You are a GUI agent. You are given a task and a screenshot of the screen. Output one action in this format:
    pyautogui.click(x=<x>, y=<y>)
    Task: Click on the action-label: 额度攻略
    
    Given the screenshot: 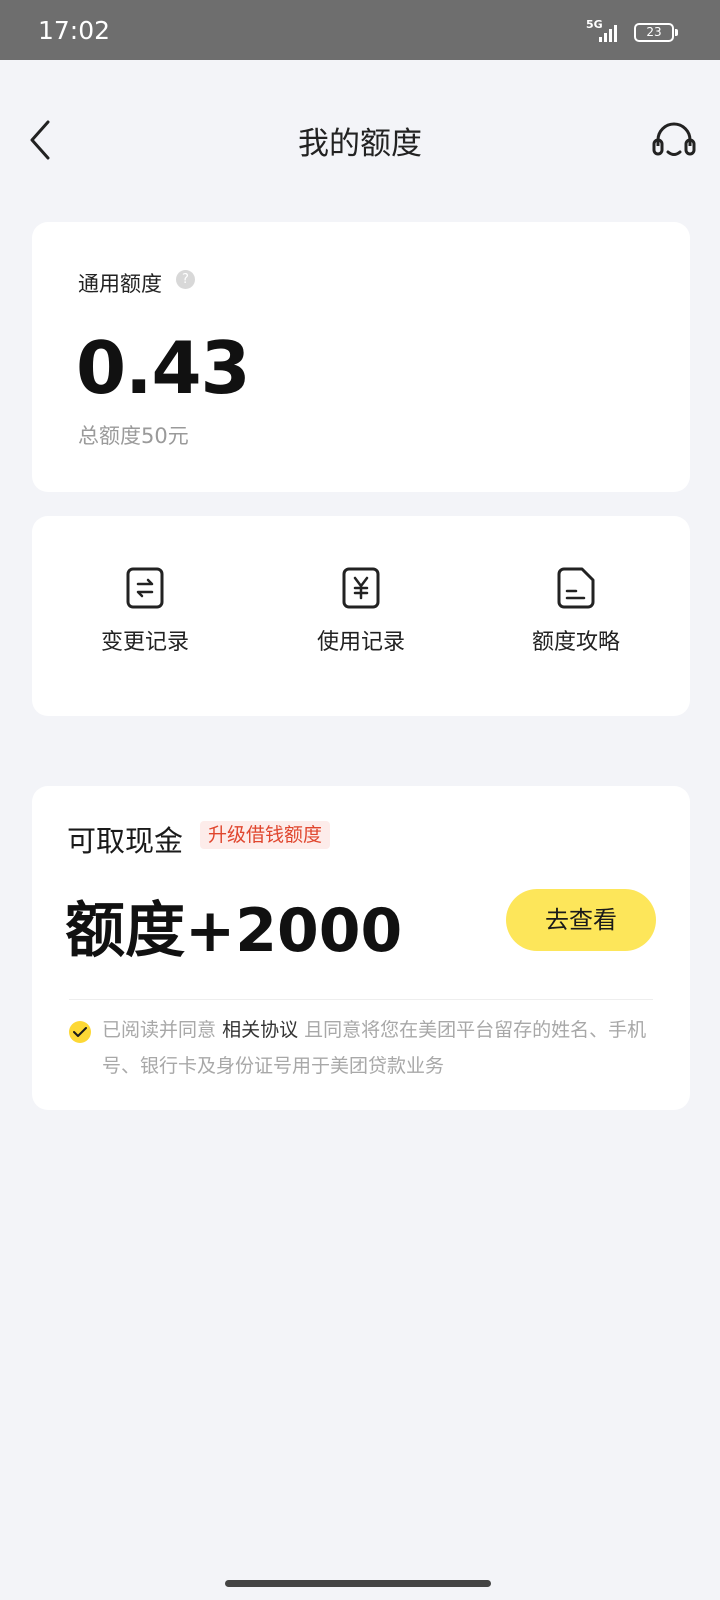 What is the action you would take?
    pyautogui.click(x=575, y=642)
    